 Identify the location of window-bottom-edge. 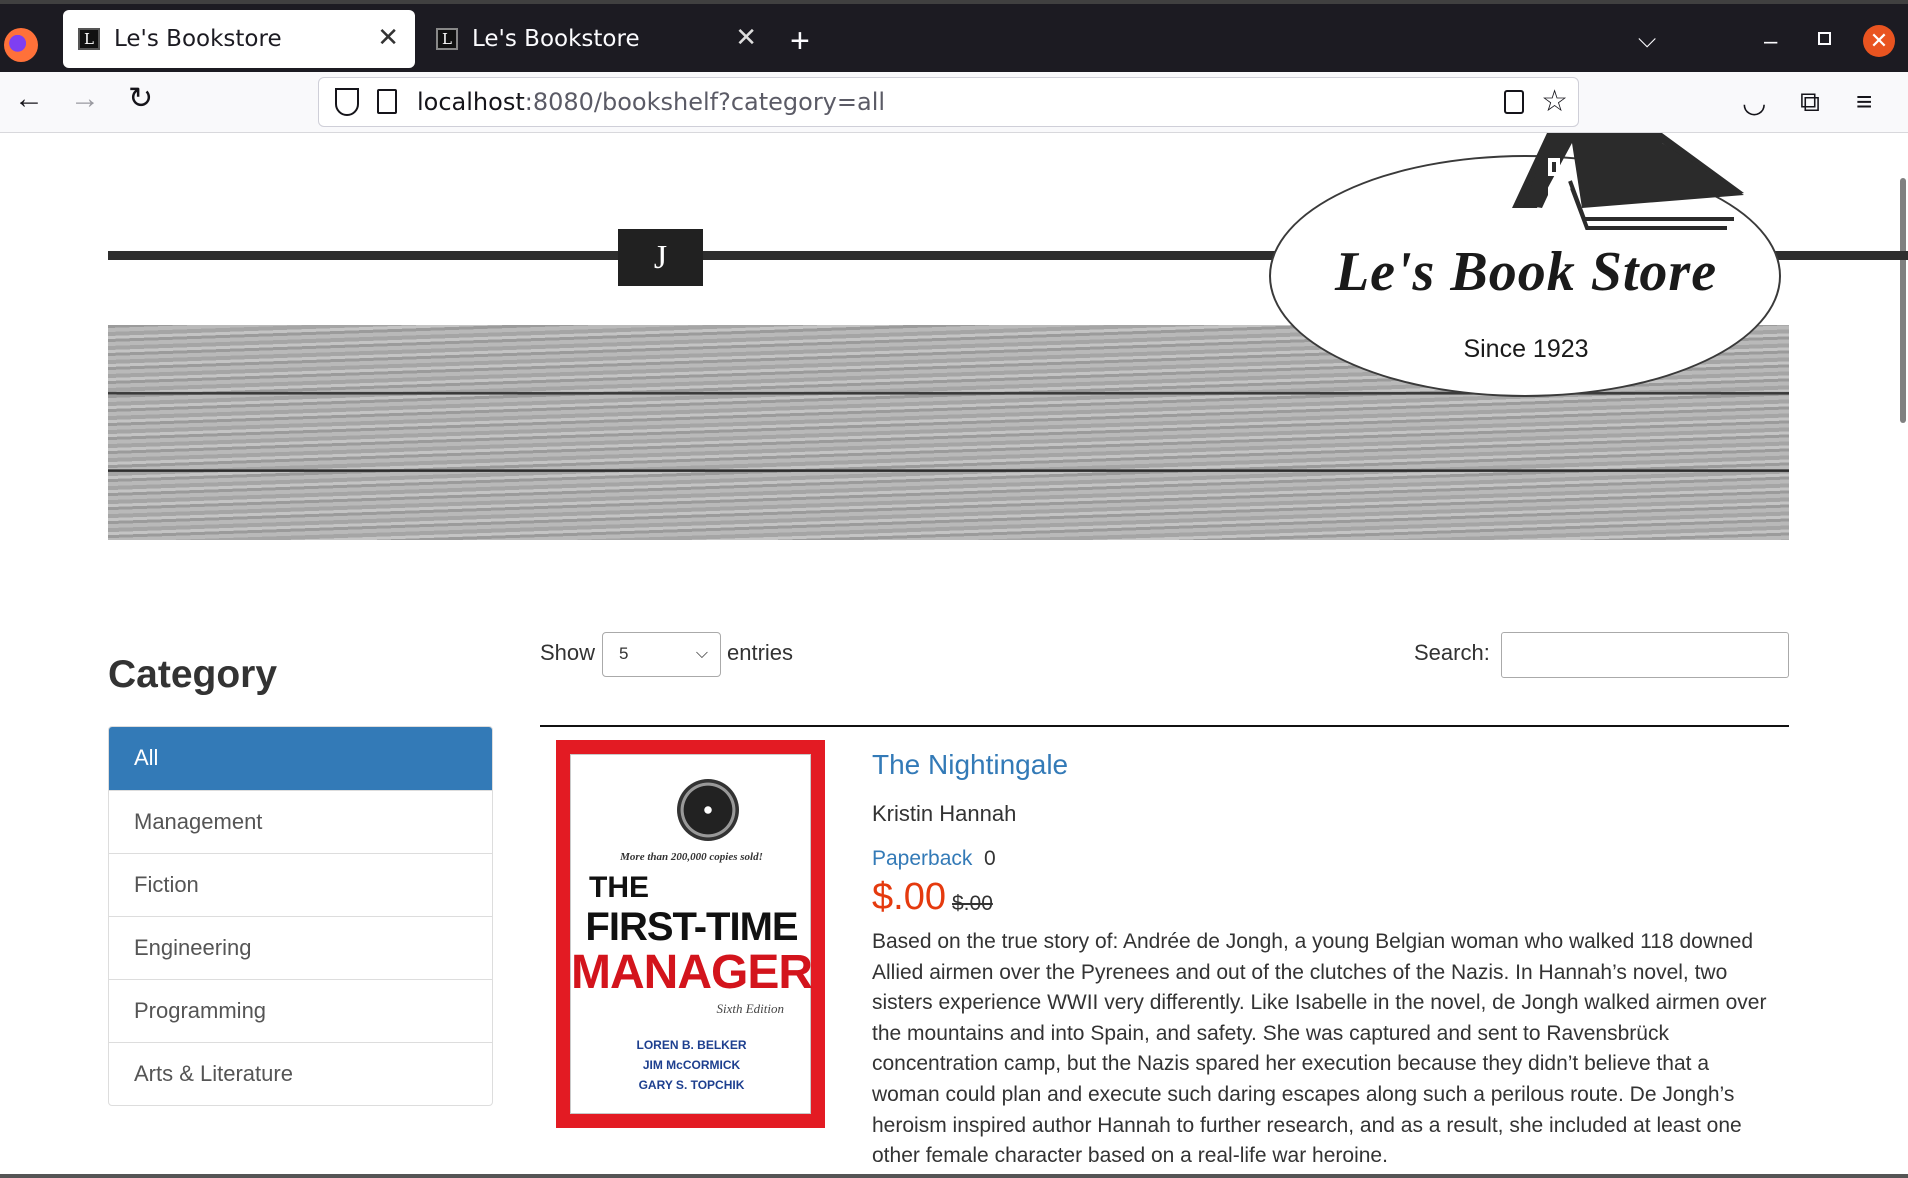
(954, 1176).